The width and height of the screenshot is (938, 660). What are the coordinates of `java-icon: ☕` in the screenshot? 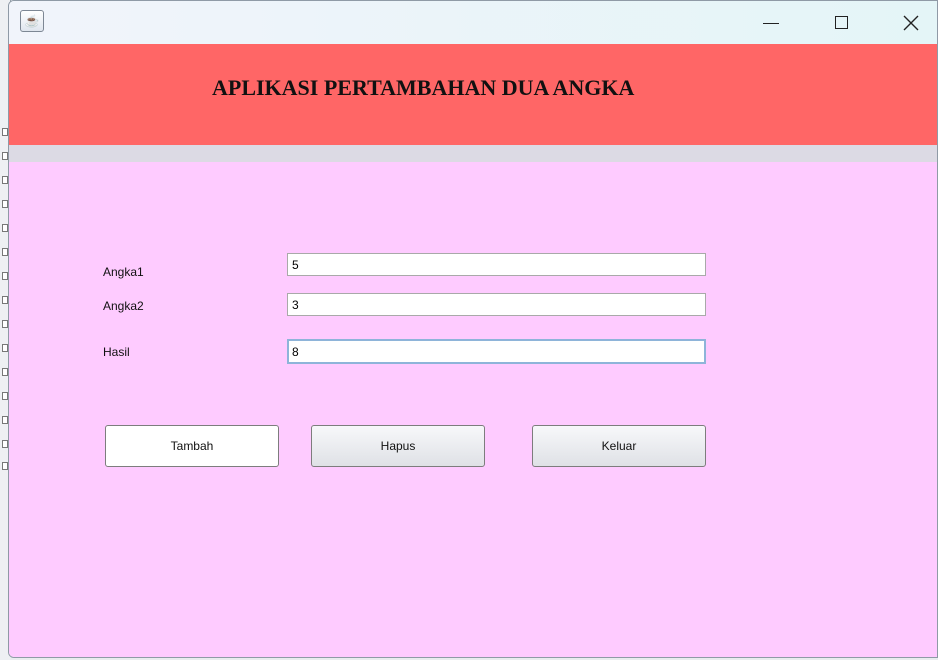 It's located at (32, 21).